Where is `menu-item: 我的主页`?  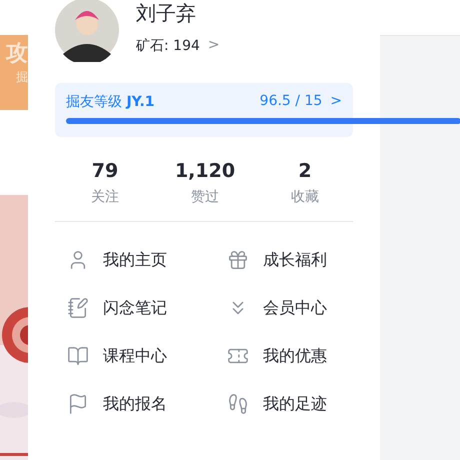 menu-item: 我的主页 is located at coordinates (147, 260).